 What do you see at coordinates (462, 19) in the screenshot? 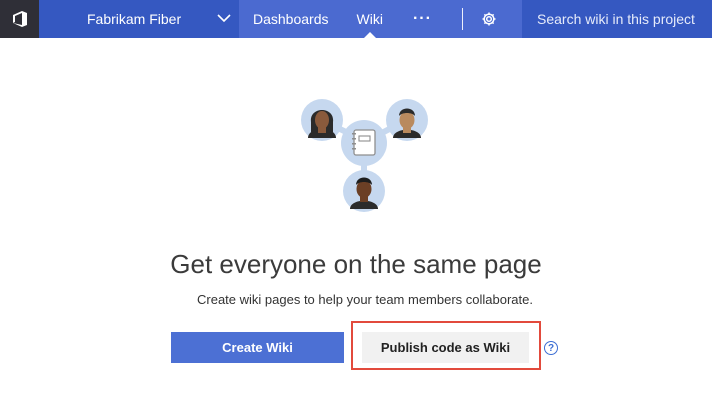
I see `nav-divider` at bounding box center [462, 19].